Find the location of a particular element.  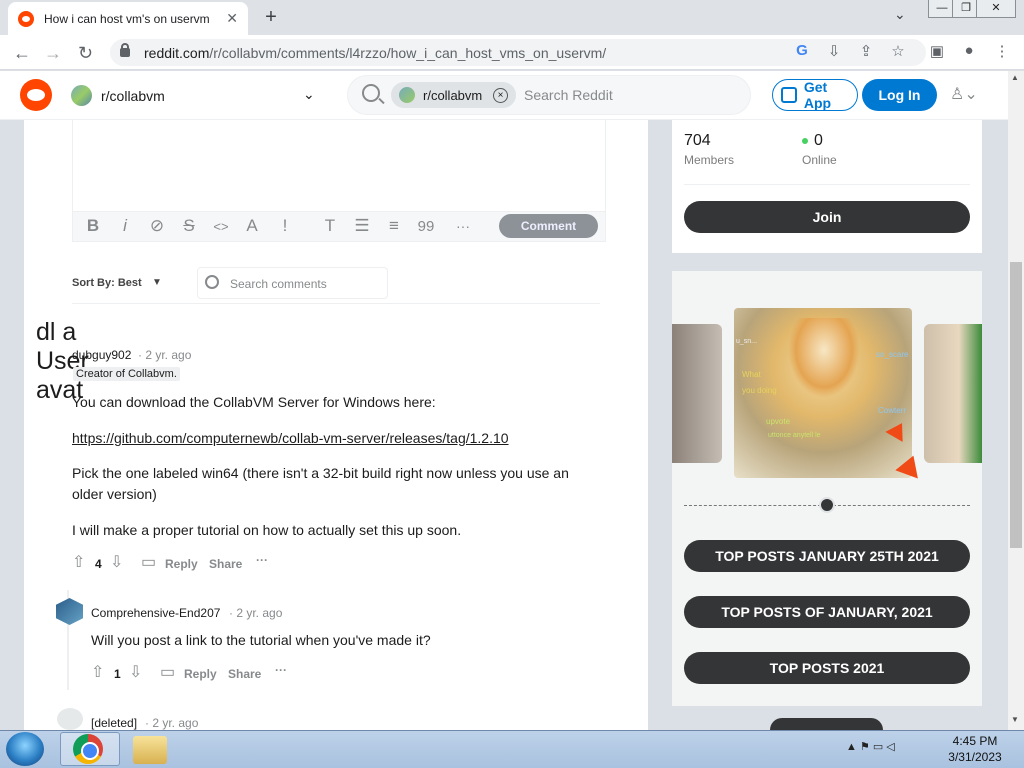

qr-code-icon is located at coordinates (789, 95).